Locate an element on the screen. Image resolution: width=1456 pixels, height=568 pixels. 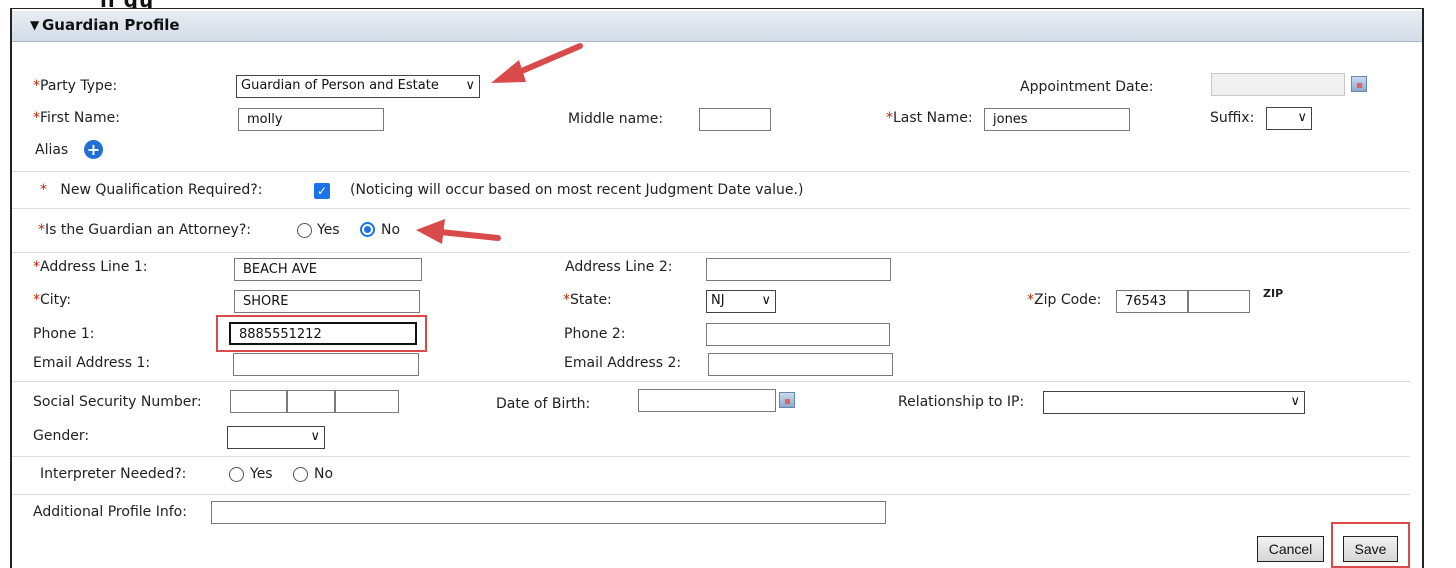
party-type-arrow-head is located at coordinates (508, 71).